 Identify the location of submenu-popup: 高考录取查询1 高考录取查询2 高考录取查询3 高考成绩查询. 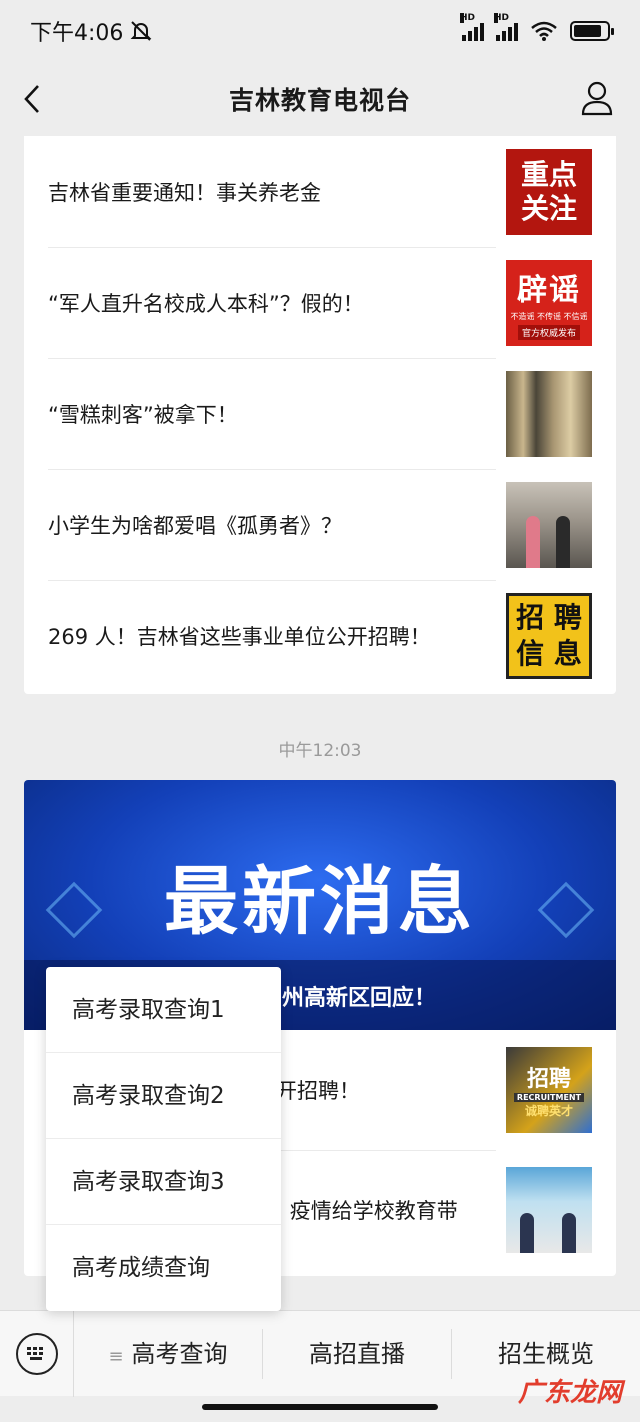
(163, 1139).